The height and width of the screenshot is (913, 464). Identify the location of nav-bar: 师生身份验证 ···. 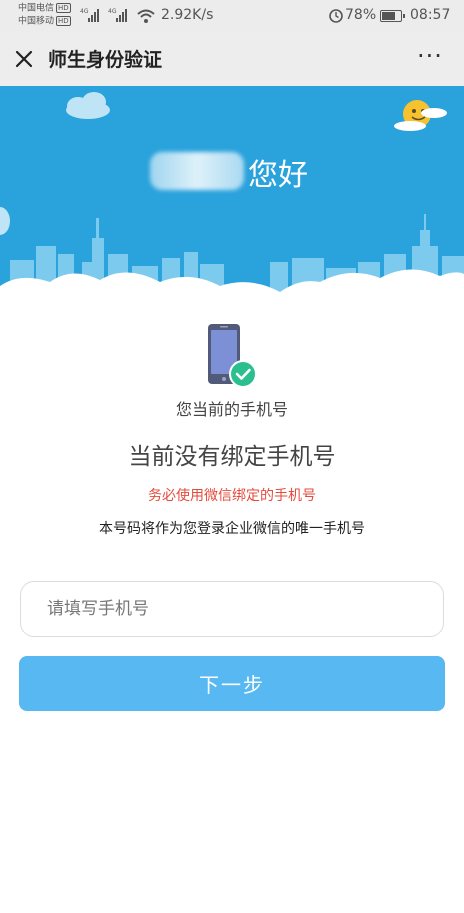
(232, 59).